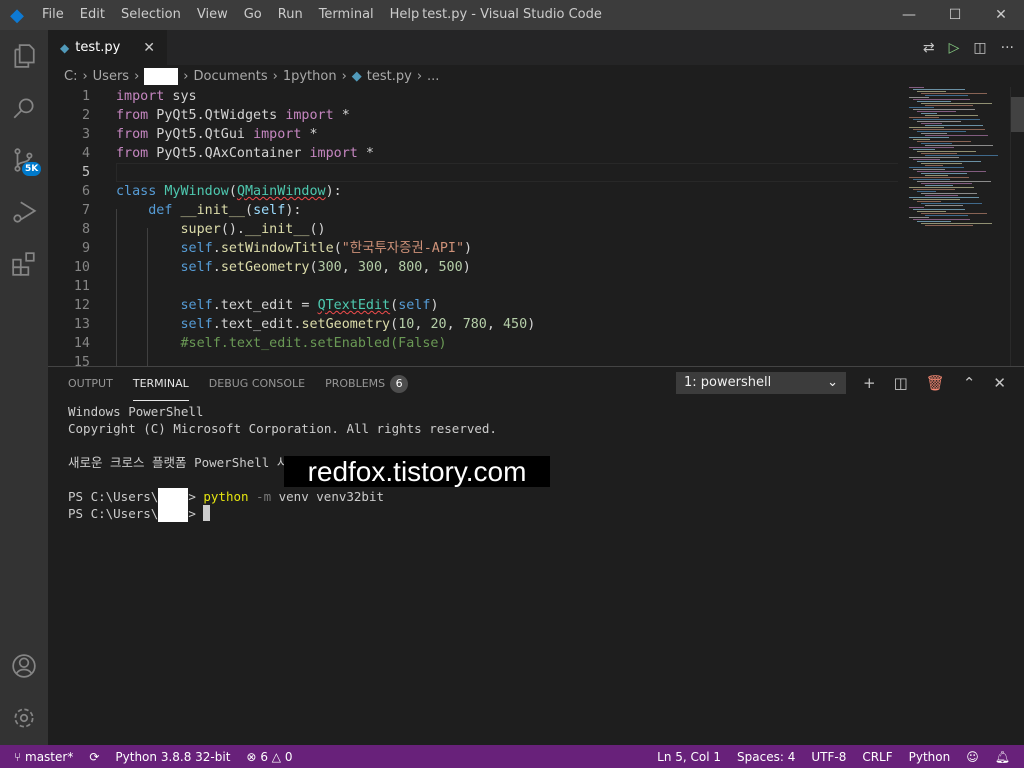  Describe the element at coordinates (473, 248) in the screenshot. I see `code-line: 9 self.setWindowTitle("한국투자증권-API")` at that location.